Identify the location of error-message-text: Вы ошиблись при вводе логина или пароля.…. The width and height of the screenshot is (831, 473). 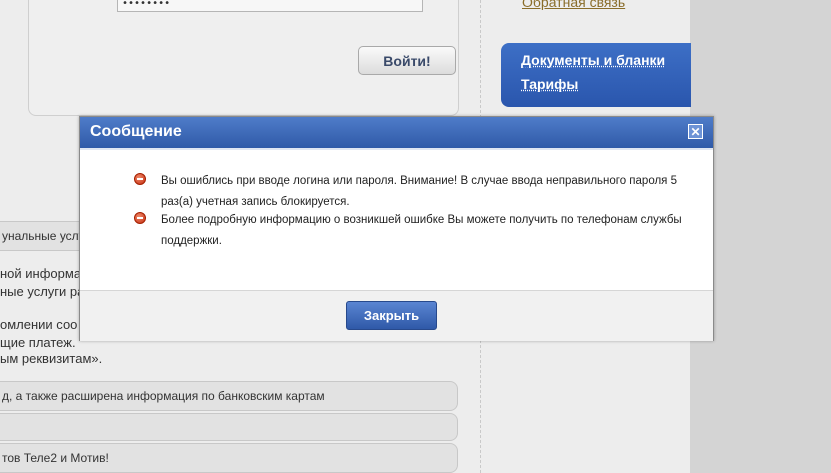
(419, 191).